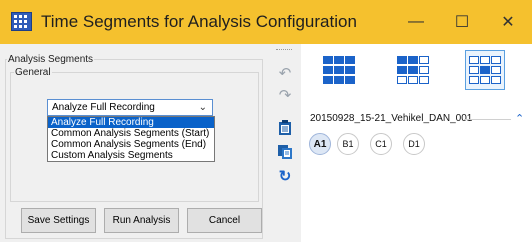  I want to click on save-settings-button: Save Settings, so click(58, 220).